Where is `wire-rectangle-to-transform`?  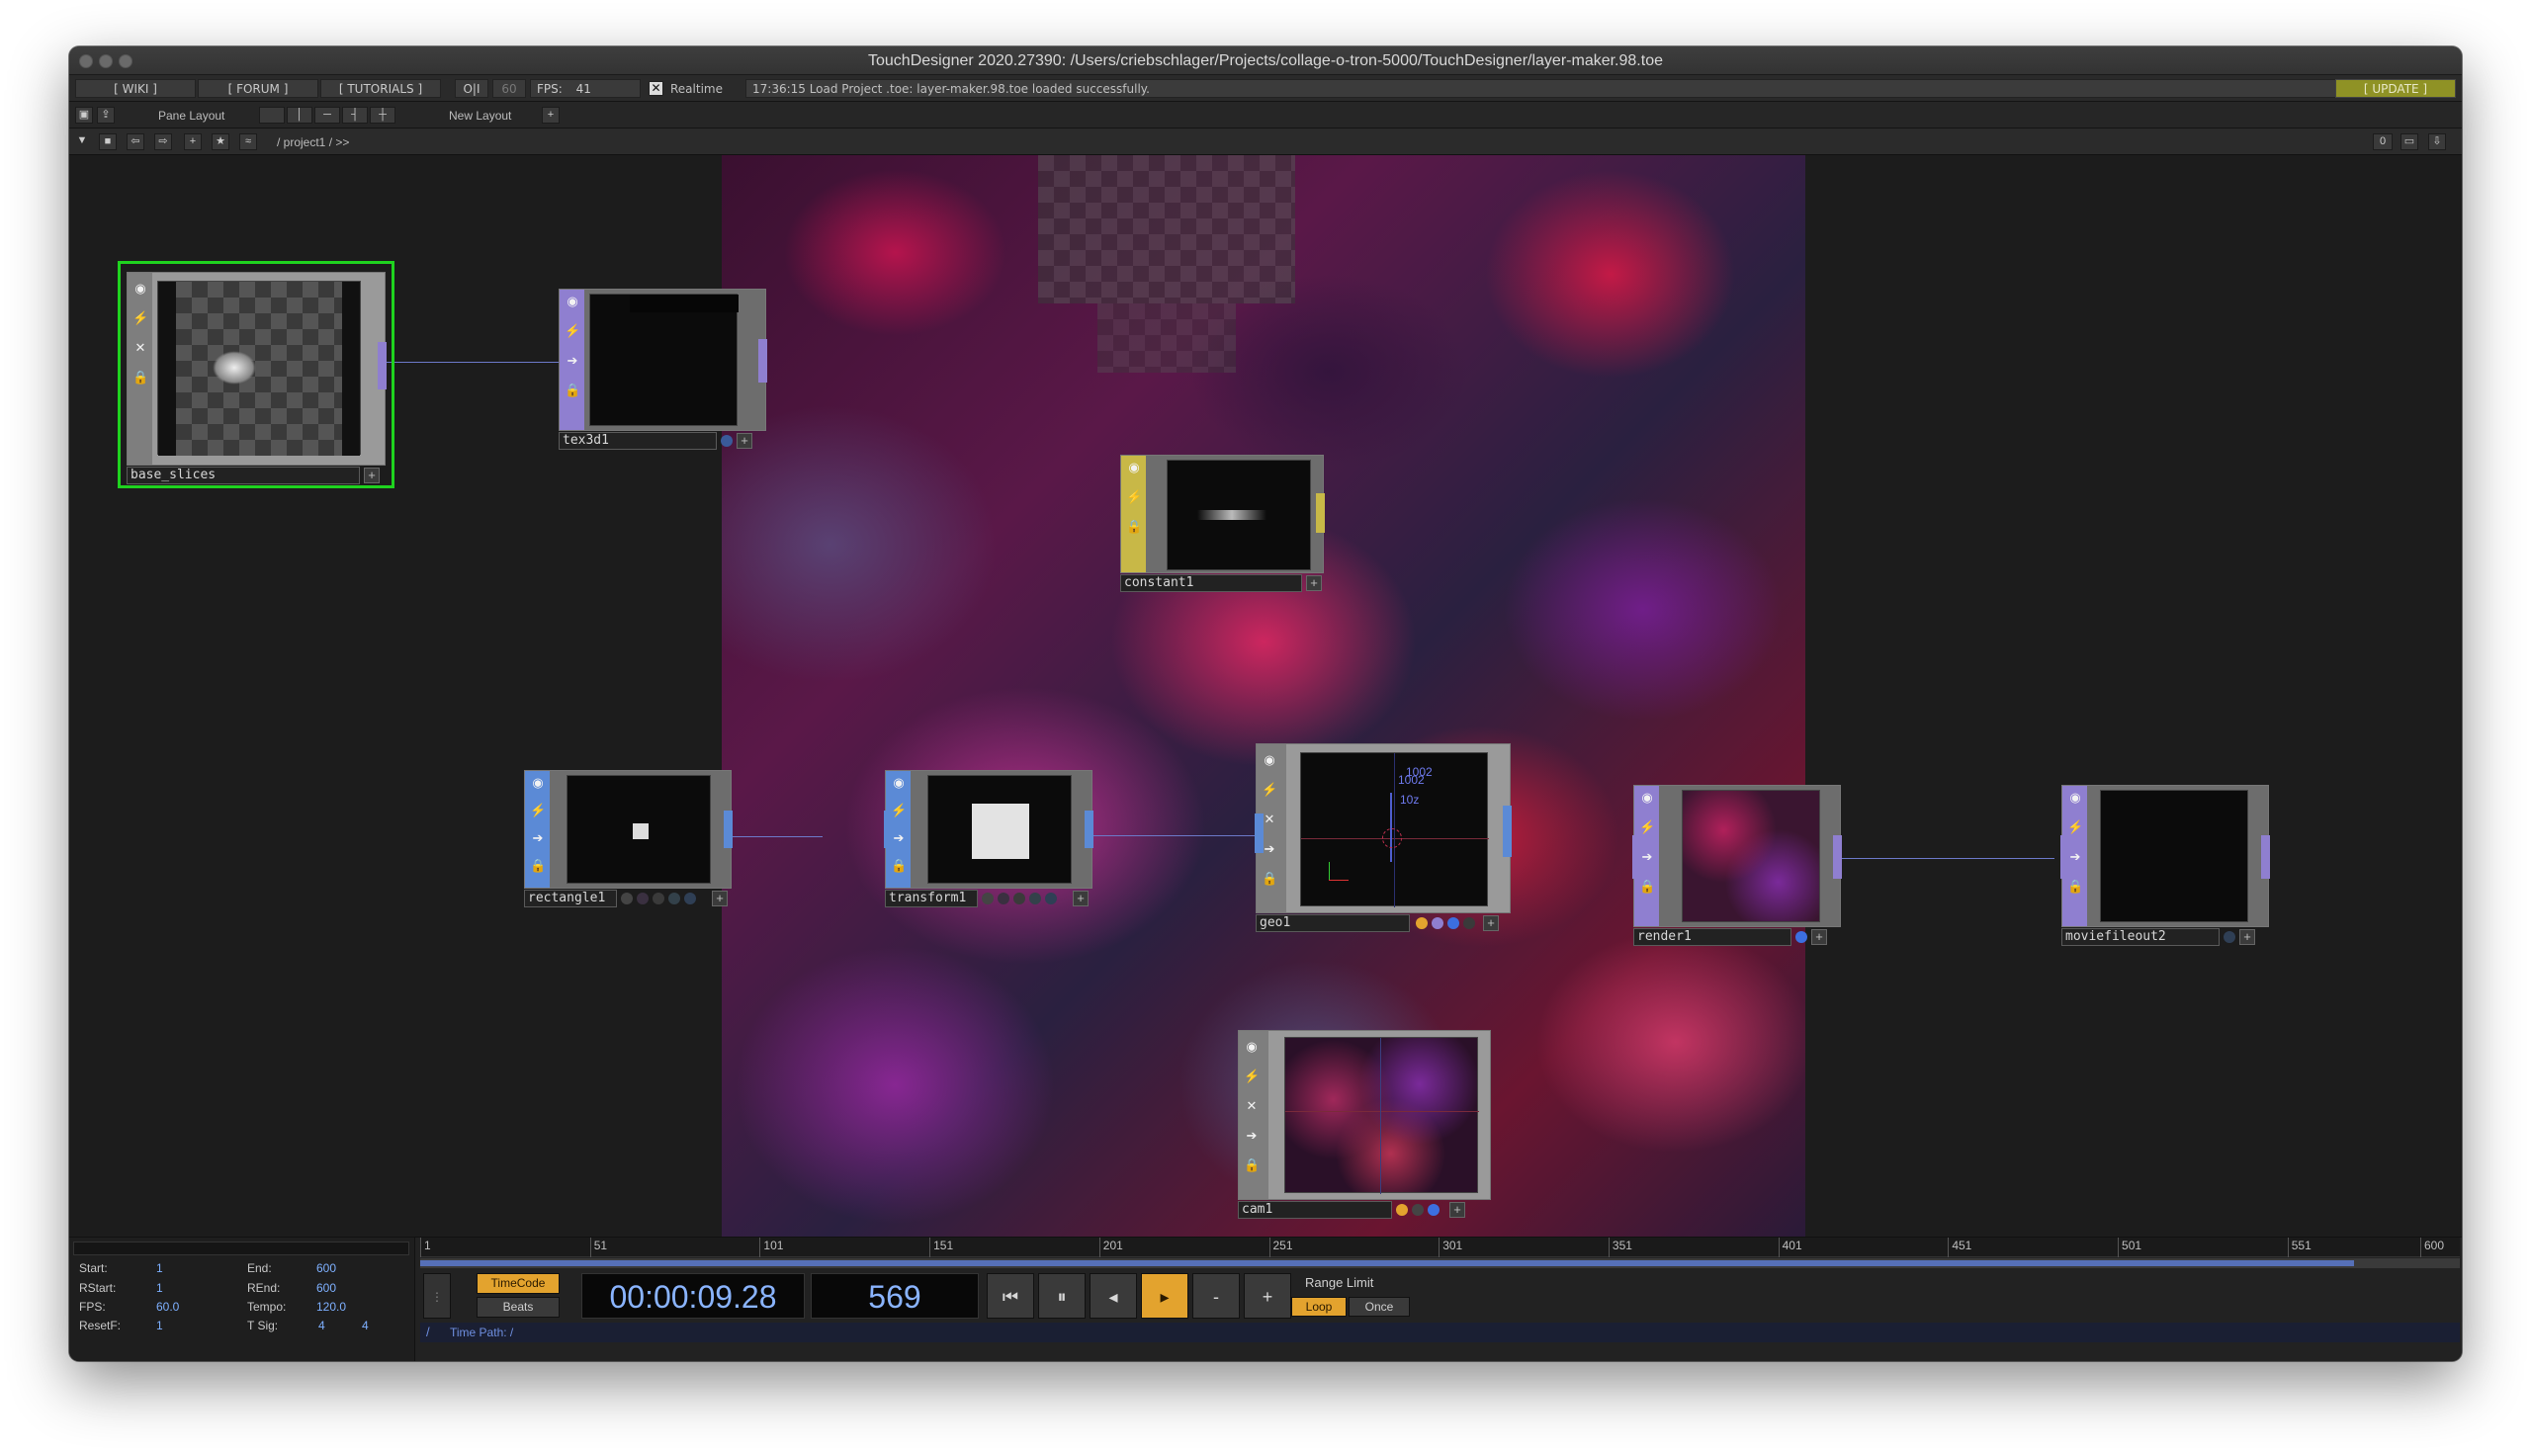 wire-rectangle-to-transform is located at coordinates (775, 836).